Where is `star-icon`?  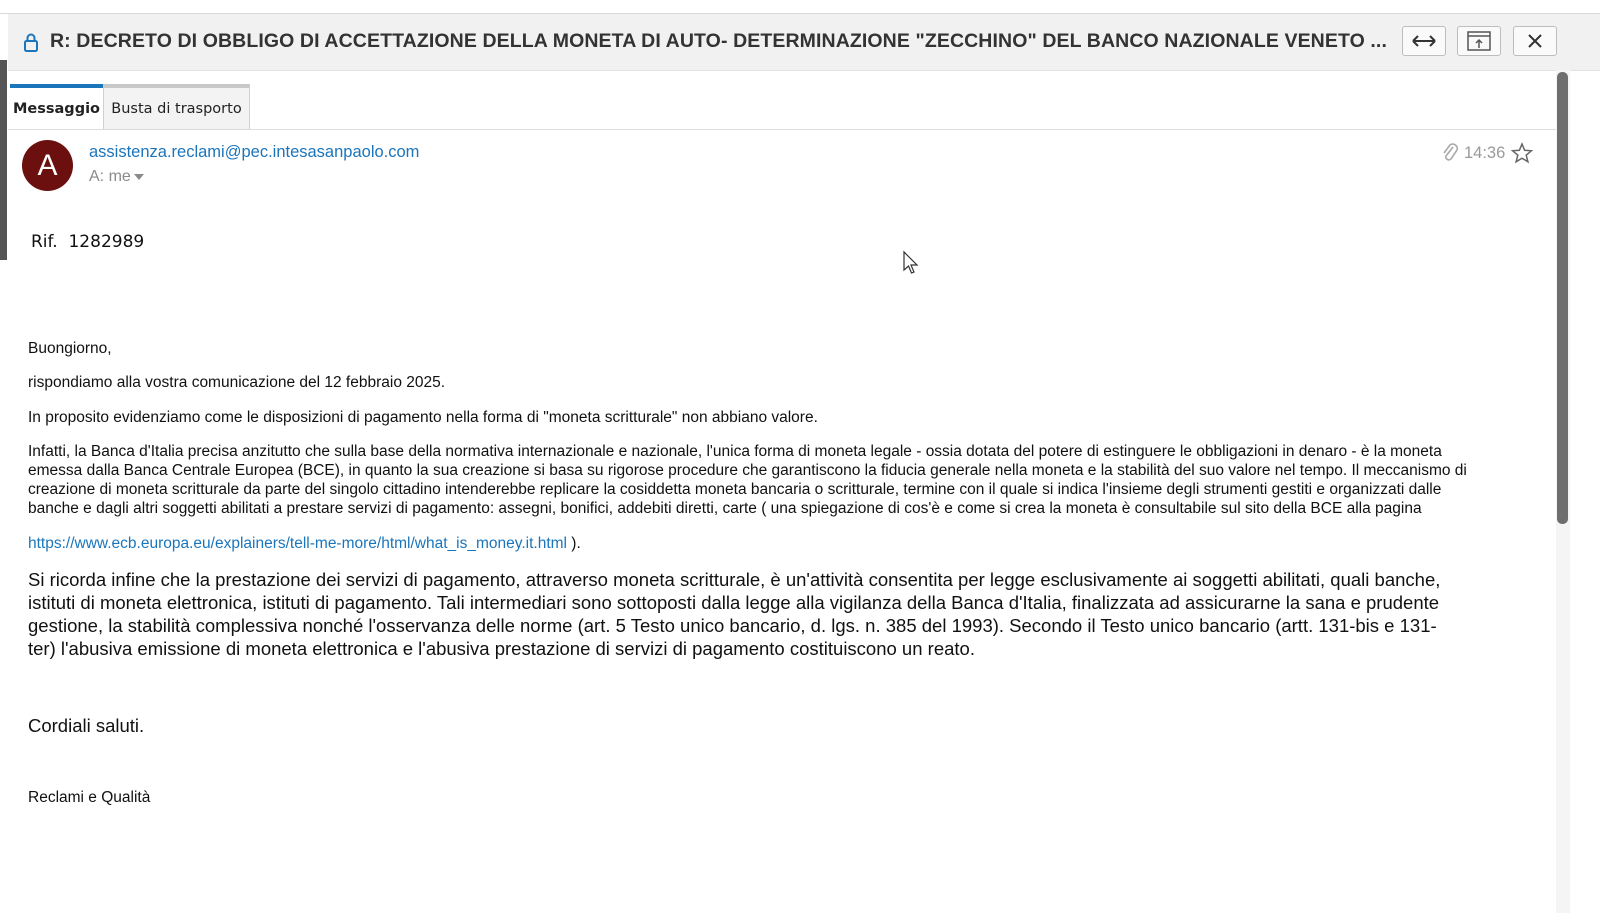
star-icon is located at coordinates (1522, 153).